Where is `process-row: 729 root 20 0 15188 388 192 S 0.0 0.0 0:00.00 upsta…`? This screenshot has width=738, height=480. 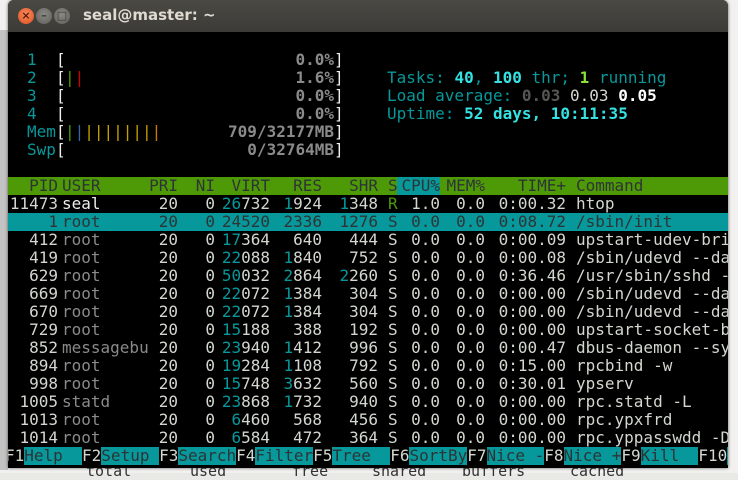
process-row: 729 root 20 0 15188 388 192 S 0.0 0.0 0:00.00 upsta… is located at coordinates (368, 330).